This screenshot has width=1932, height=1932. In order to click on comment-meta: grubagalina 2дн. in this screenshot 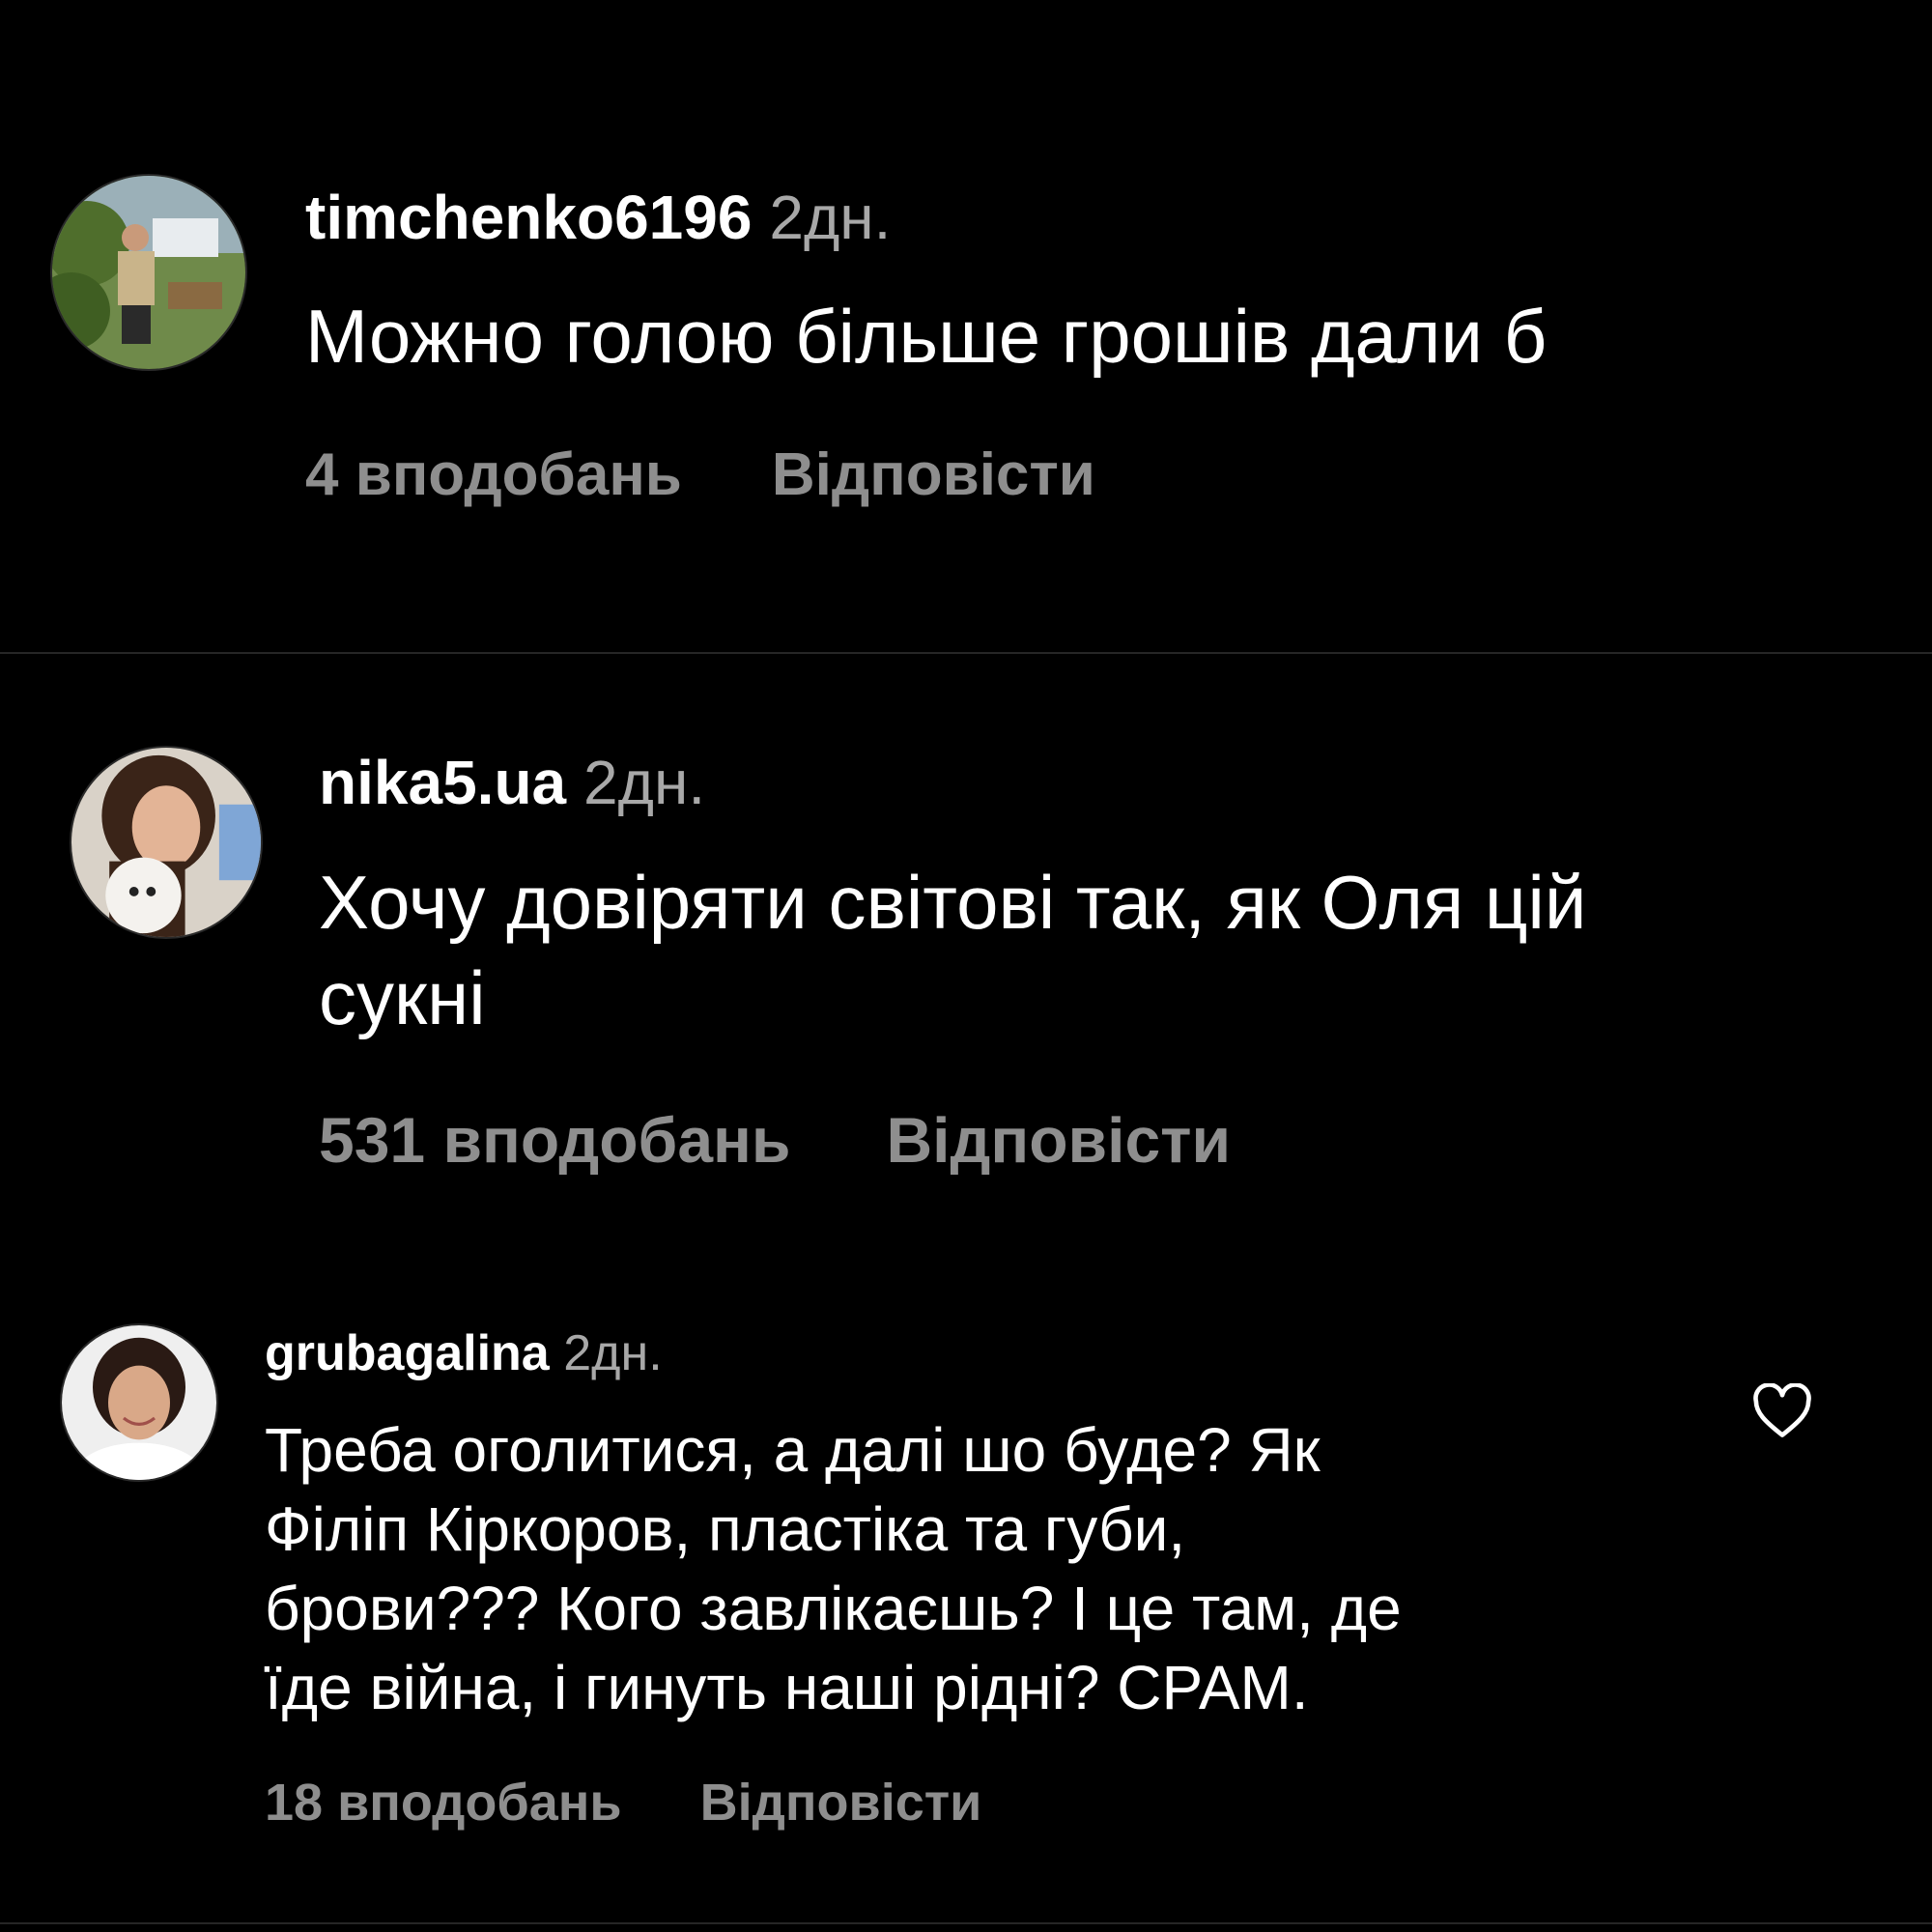, I will do `click(464, 1353)`.